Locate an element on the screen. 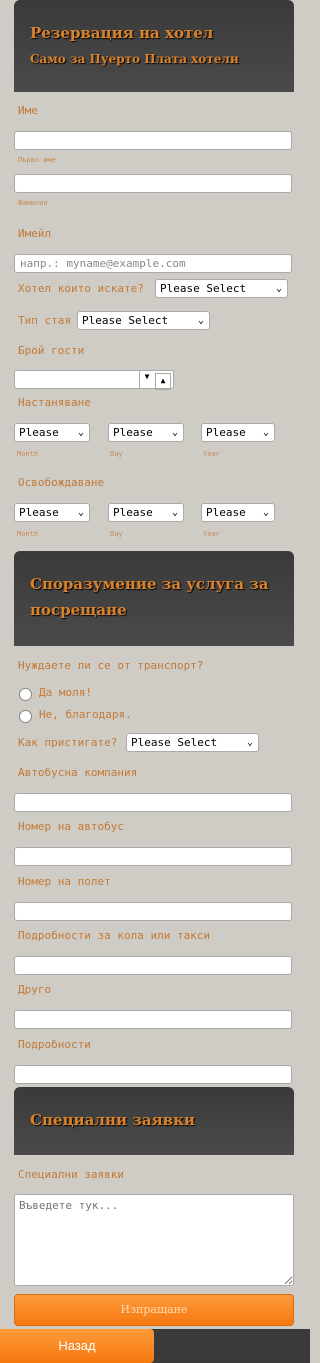 The width and height of the screenshot is (320, 1363). checkout-day-select: Please ⌄ is located at coordinates (146, 512).